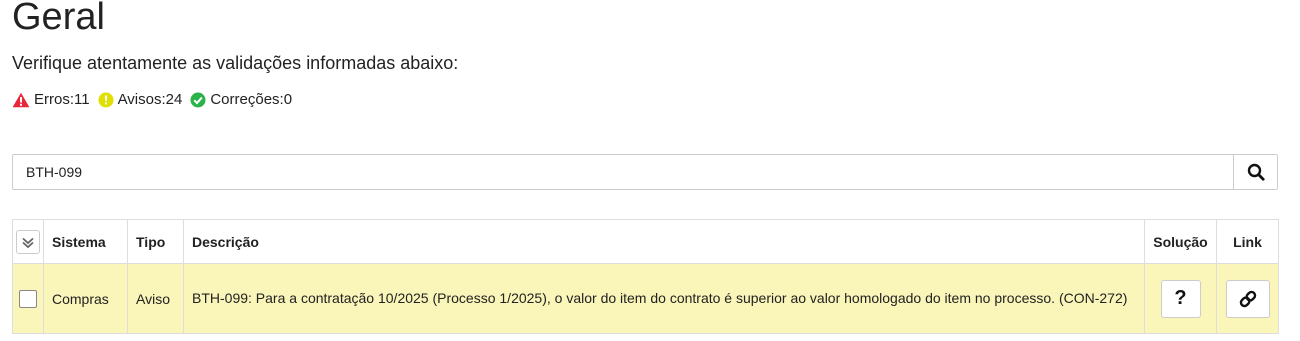 The image size is (1300, 341). Describe the element at coordinates (1247, 241) in the screenshot. I see `header-link: Link` at that location.